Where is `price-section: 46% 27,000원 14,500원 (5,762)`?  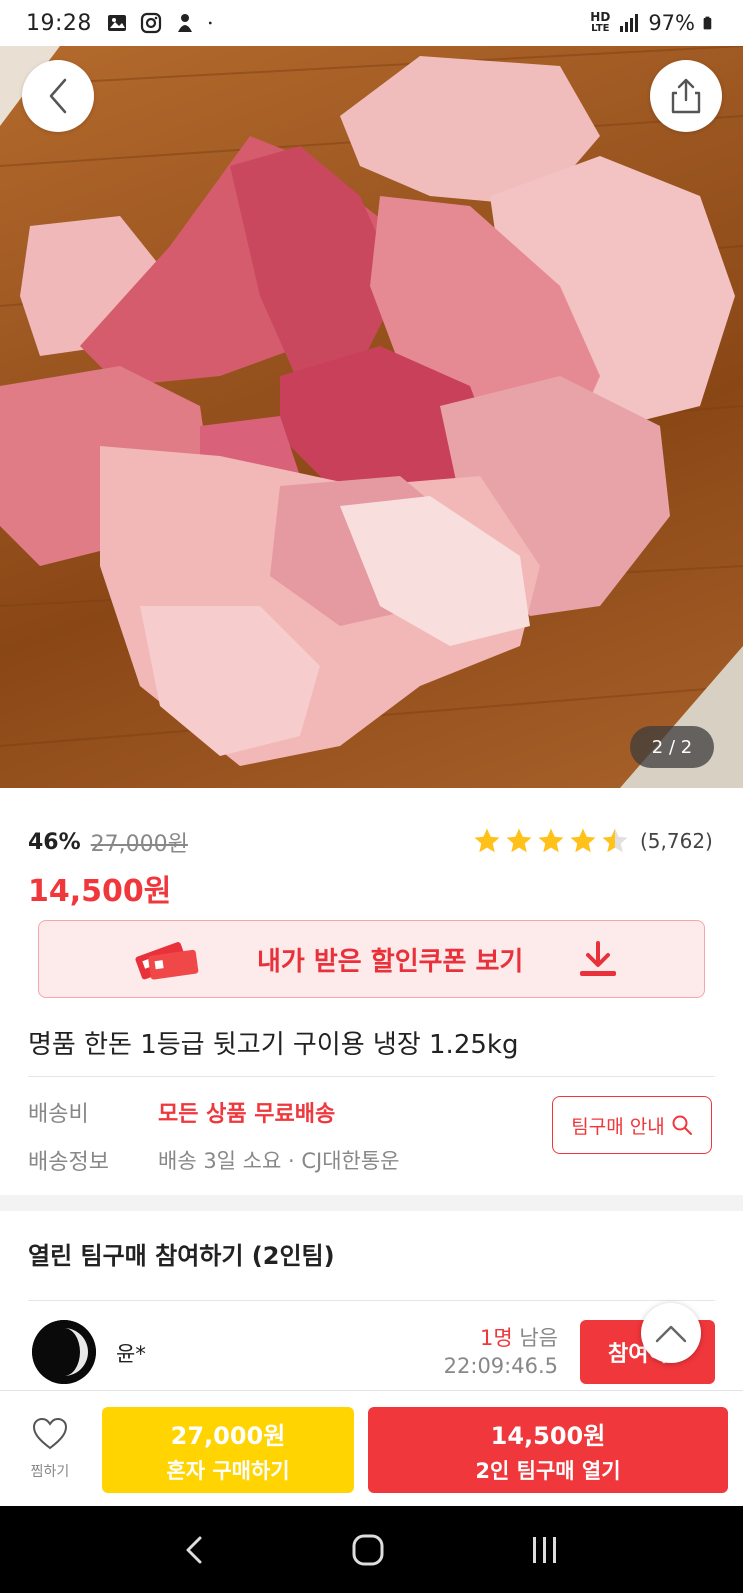 price-section: 46% 27,000원 14,500원 (5,762) is located at coordinates (371, 868).